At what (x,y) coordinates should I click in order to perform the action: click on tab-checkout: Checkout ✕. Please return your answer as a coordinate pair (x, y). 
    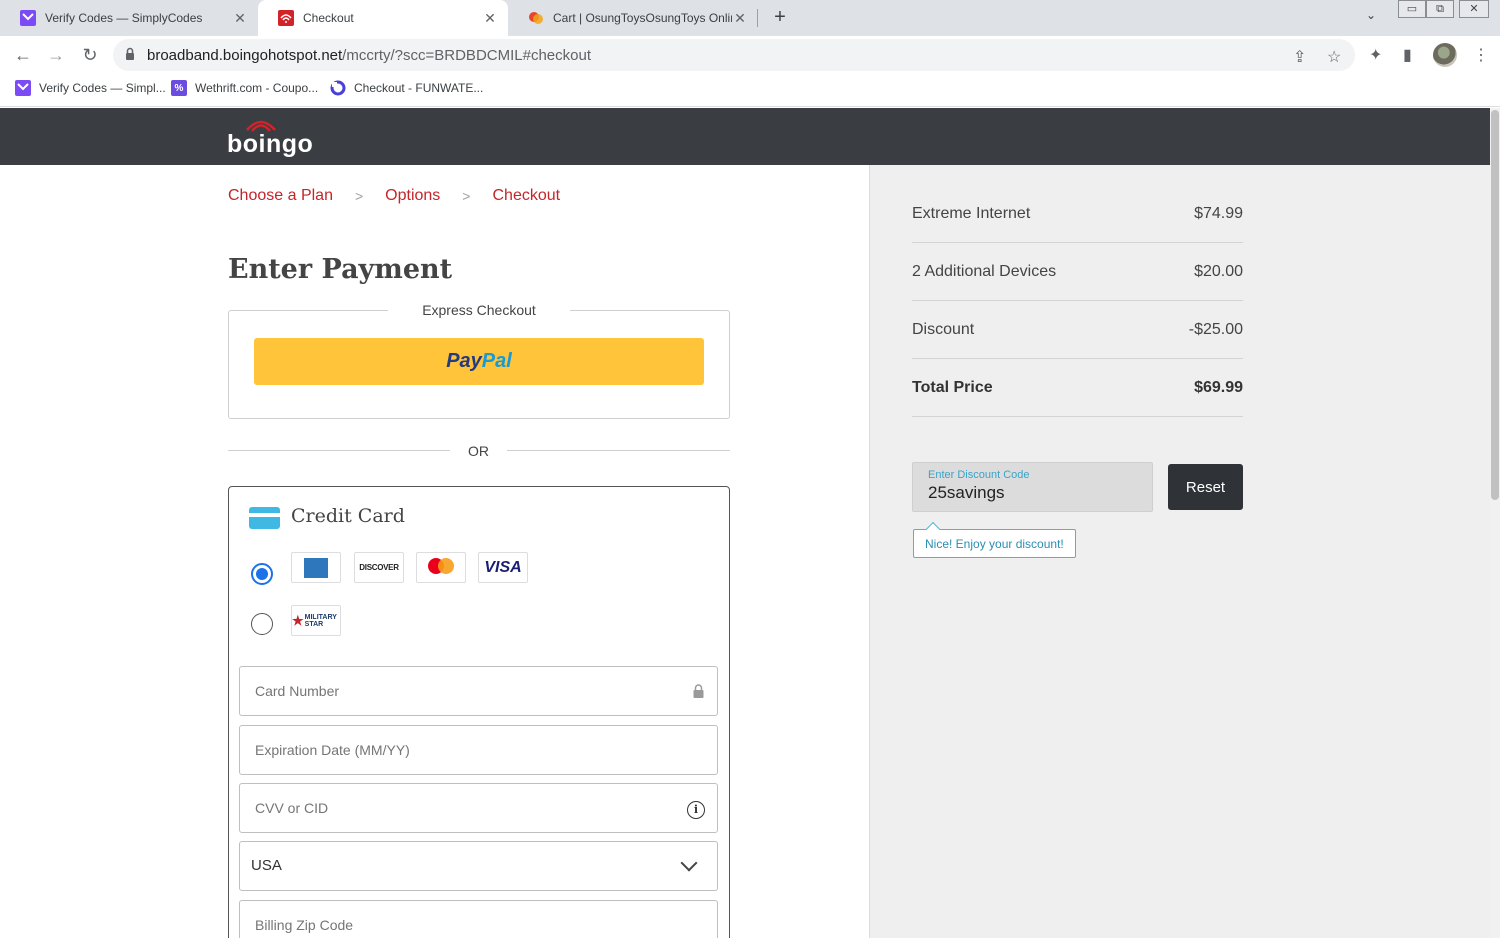
    Looking at the image, I should click on (383, 18).